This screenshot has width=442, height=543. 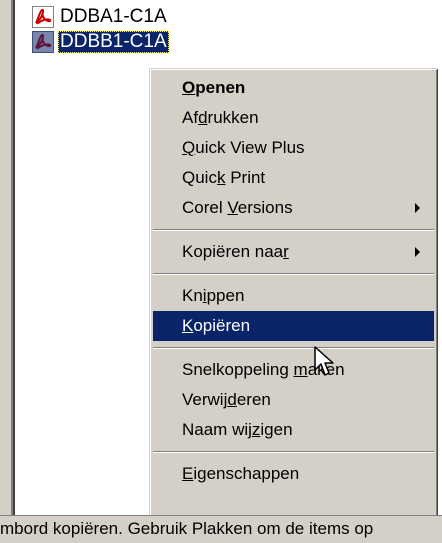 I want to click on menu-item-label: Verwijderen, so click(x=226, y=399).